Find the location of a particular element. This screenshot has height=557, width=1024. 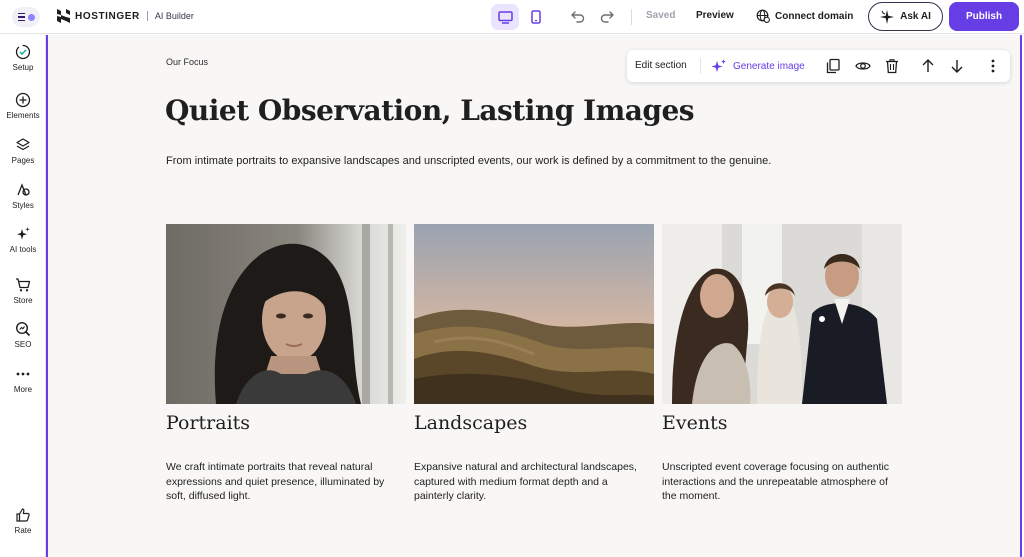

undo-icon is located at coordinates (578, 16).